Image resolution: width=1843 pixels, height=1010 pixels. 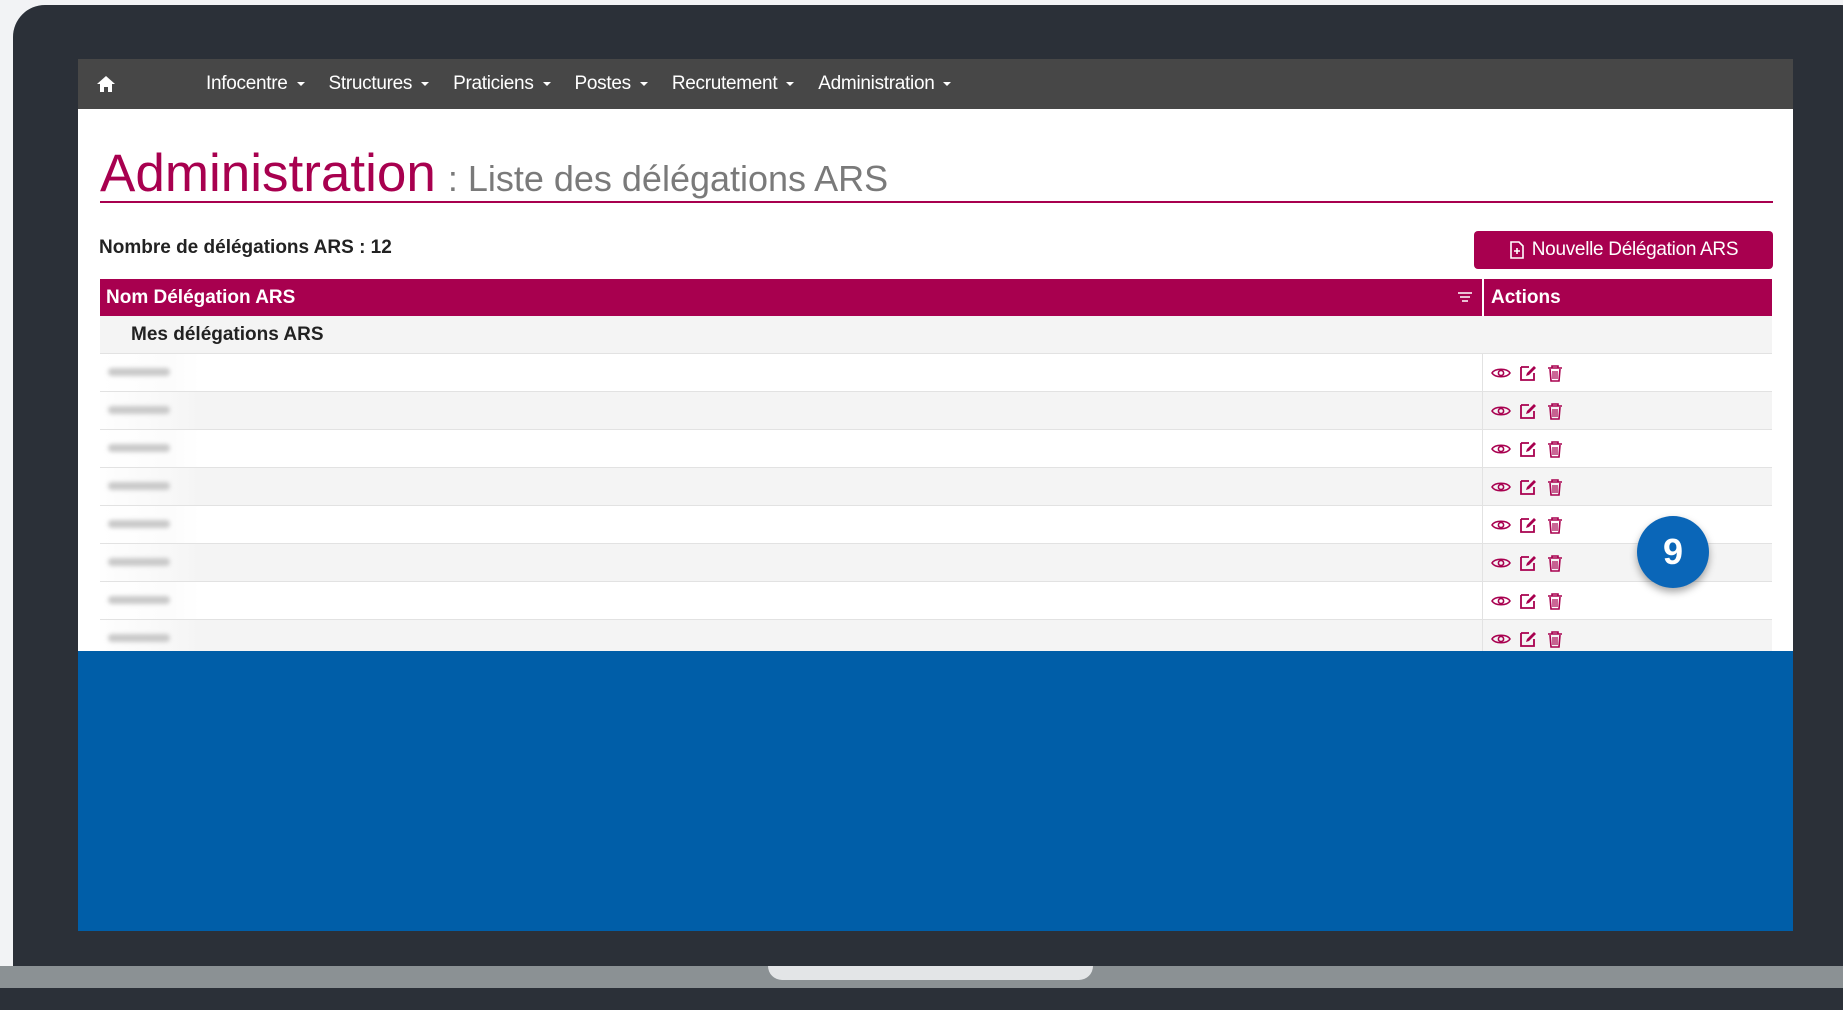 I want to click on nav-item-label: Structures, so click(x=370, y=83).